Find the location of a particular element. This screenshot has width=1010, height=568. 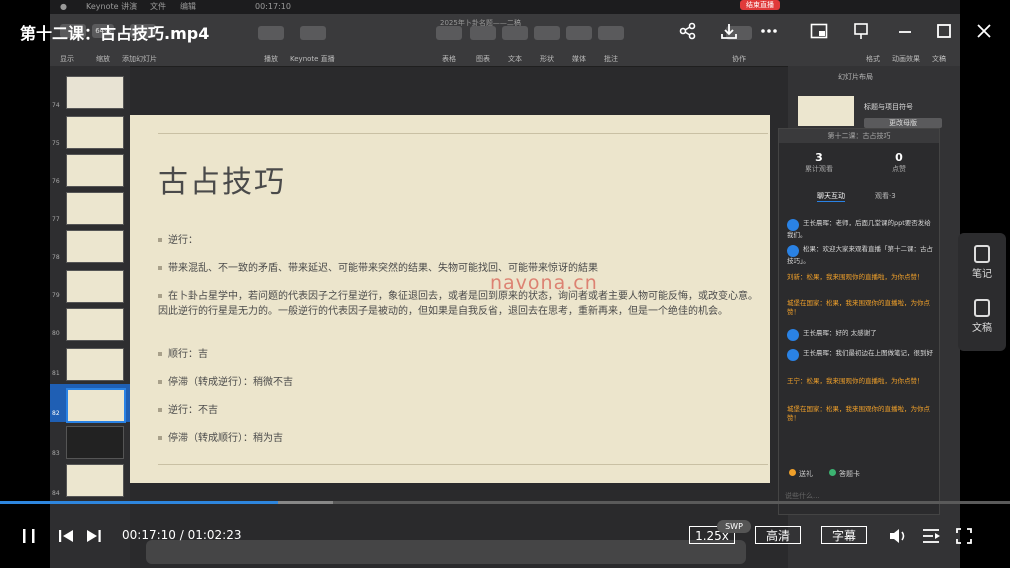

doc-label: 文稿 is located at coordinates (982, 328).